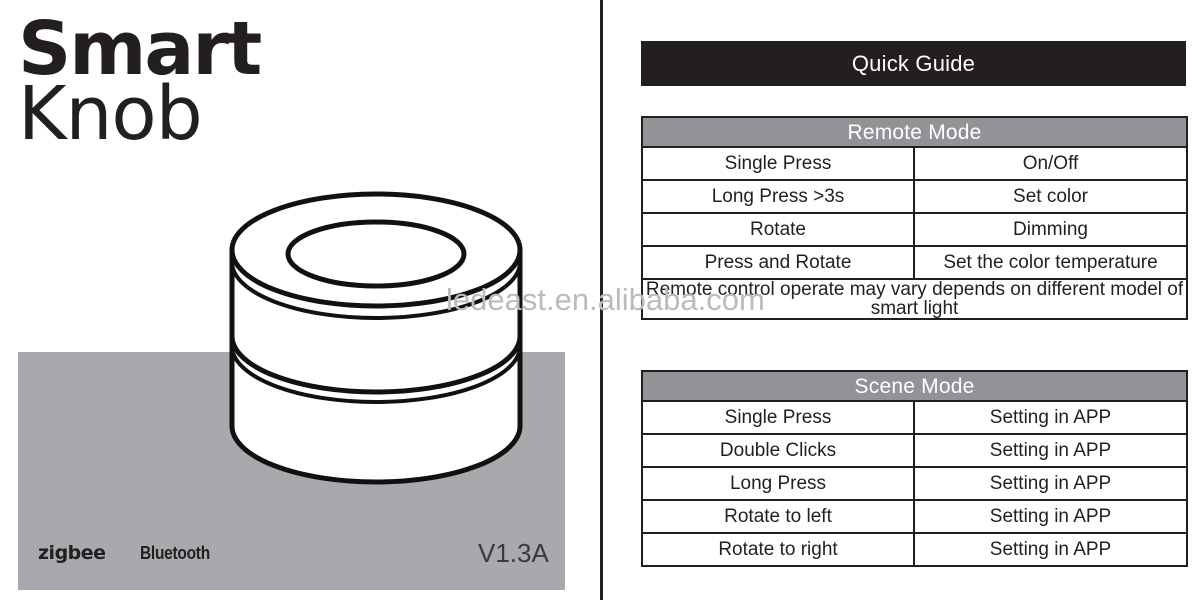 The image size is (1200, 600). What do you see at coordinates (1050, 196) in the screenshot?
I see `result-cell: Set color` at bounding box center [1050, 196].